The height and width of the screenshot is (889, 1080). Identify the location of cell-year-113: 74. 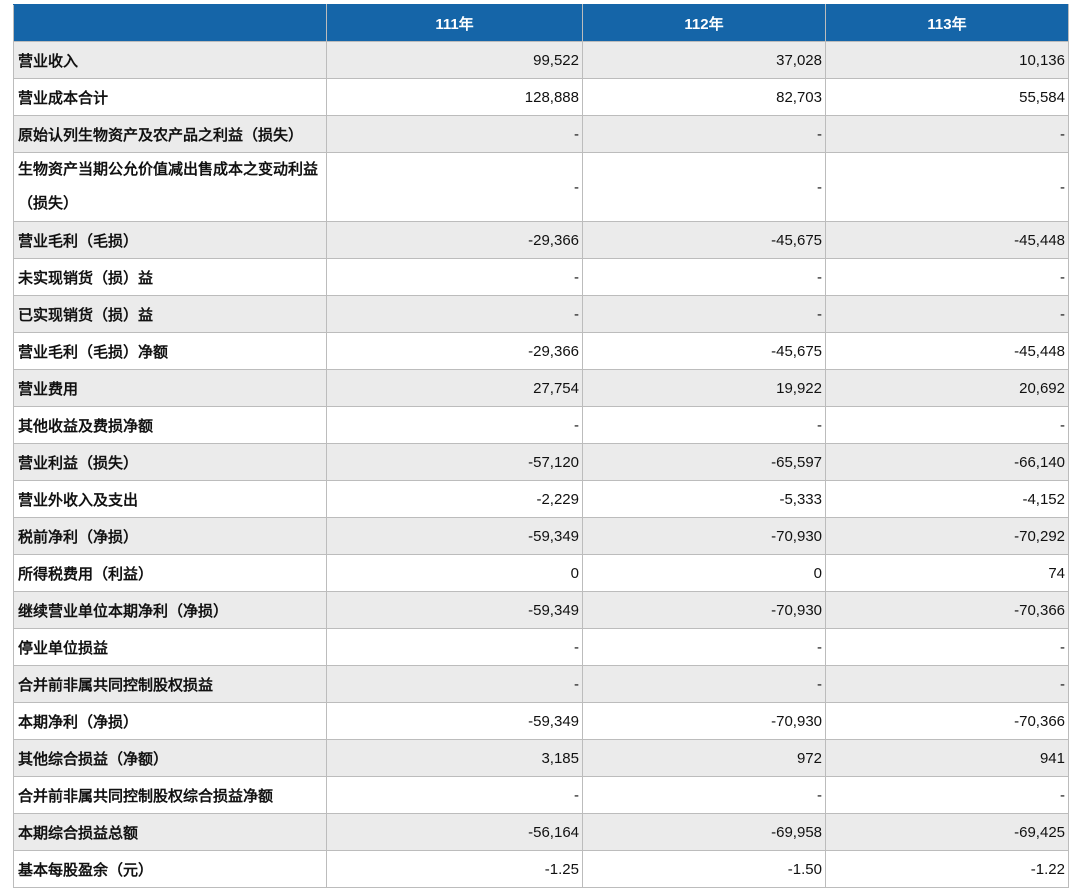
(947, 573).